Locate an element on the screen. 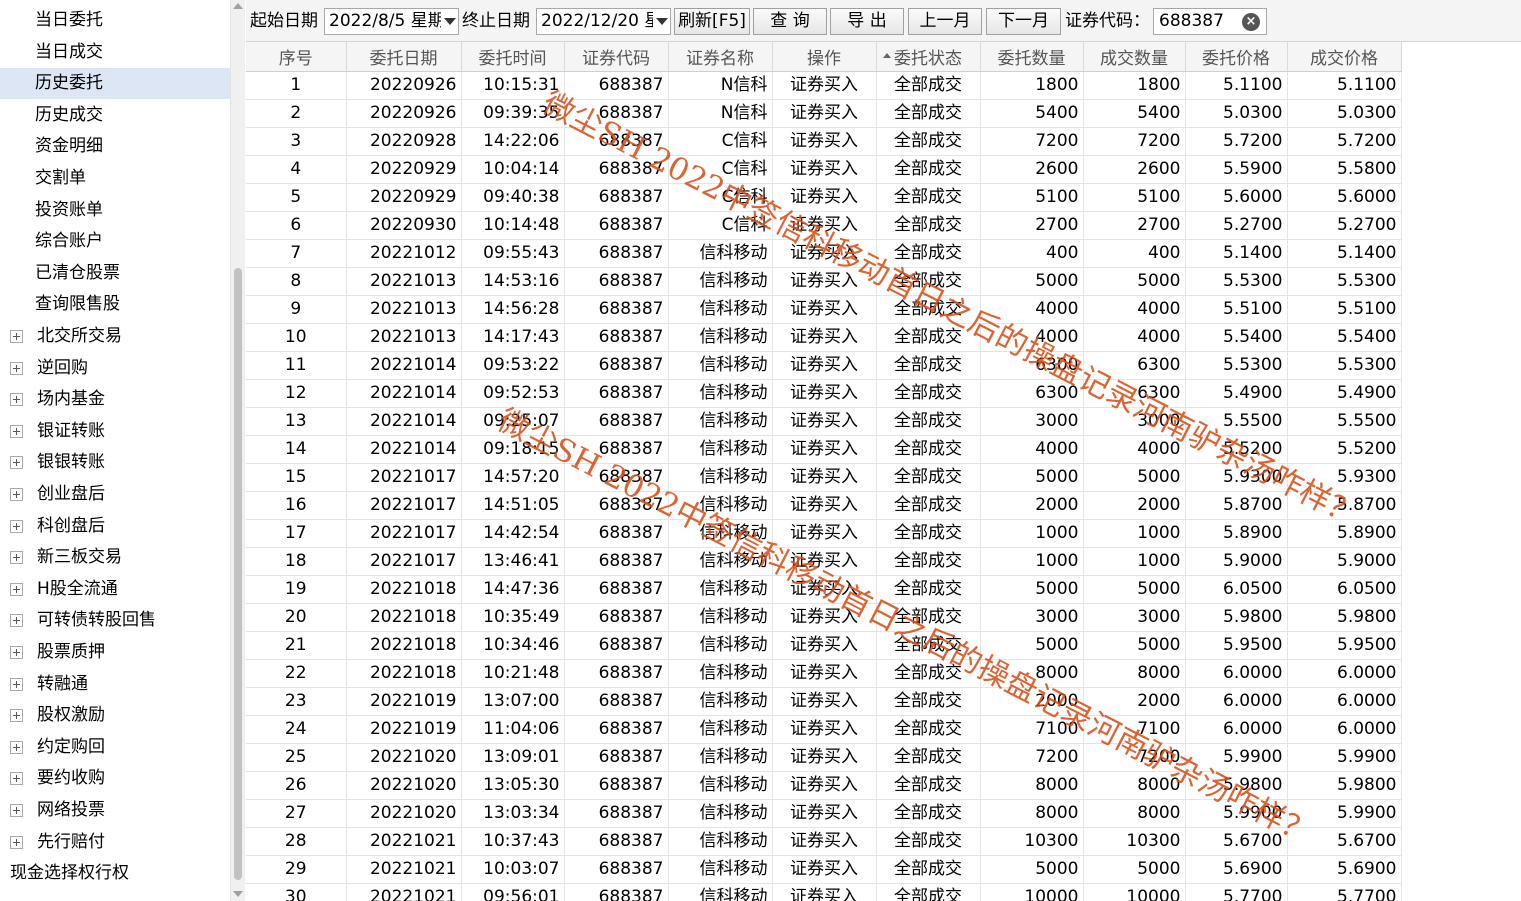 The image size is (1521, 901). refresh-button: 刷新[F5] is located at coordinates (712, 21).